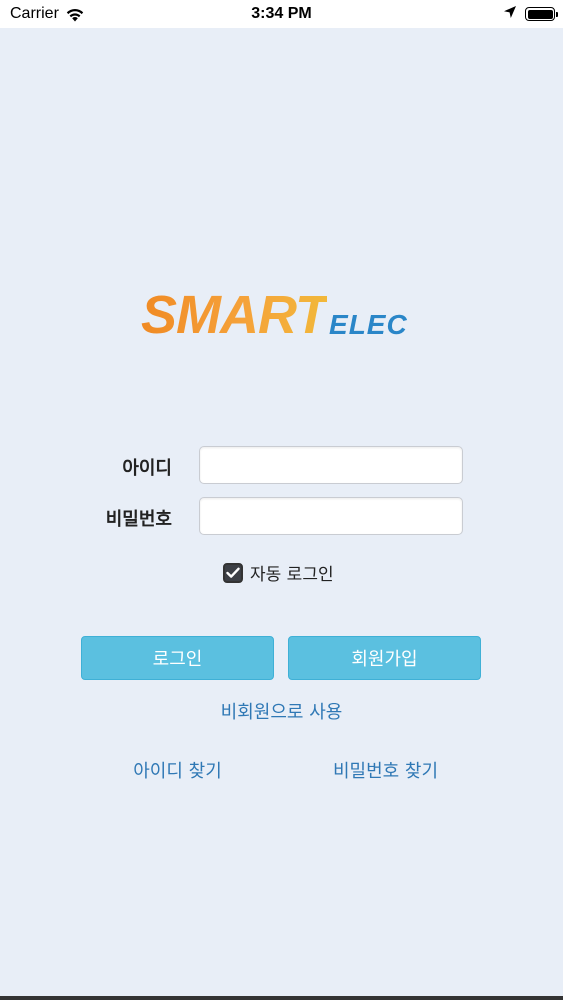  I want to click on logo-main-text: SMART, so click(234, 315).